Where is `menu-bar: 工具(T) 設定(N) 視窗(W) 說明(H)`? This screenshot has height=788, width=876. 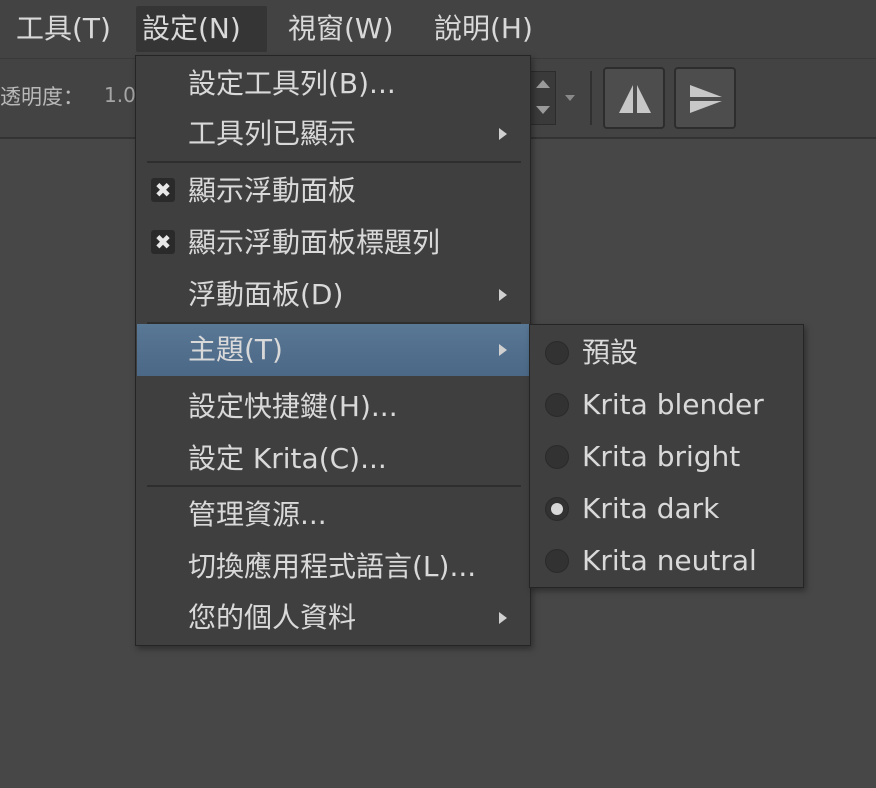
menu-bar: 工具(T) 設定(N) 視窗(W) 說明(H) is located at coordinates (438, 29).